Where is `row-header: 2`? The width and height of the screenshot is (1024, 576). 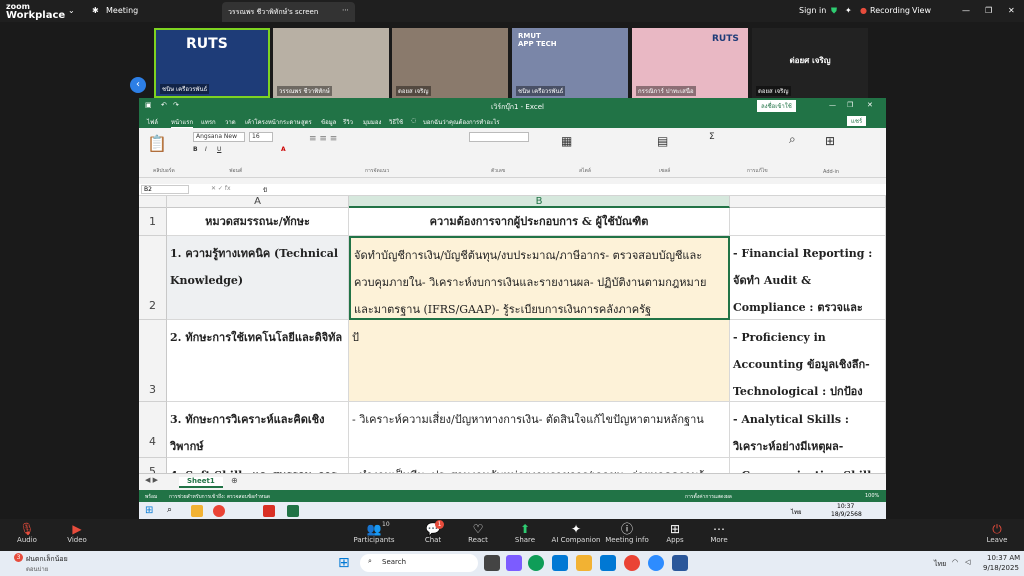
row-header: 2 is located at coordinates (153, 278).